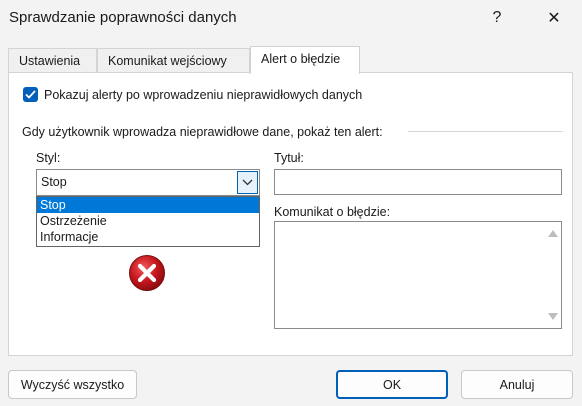  What do you see at coordinates (332, 212) in the screenshot?
I see `message-label: Komunikat o błędzie:` at bounding box center [332, 212].